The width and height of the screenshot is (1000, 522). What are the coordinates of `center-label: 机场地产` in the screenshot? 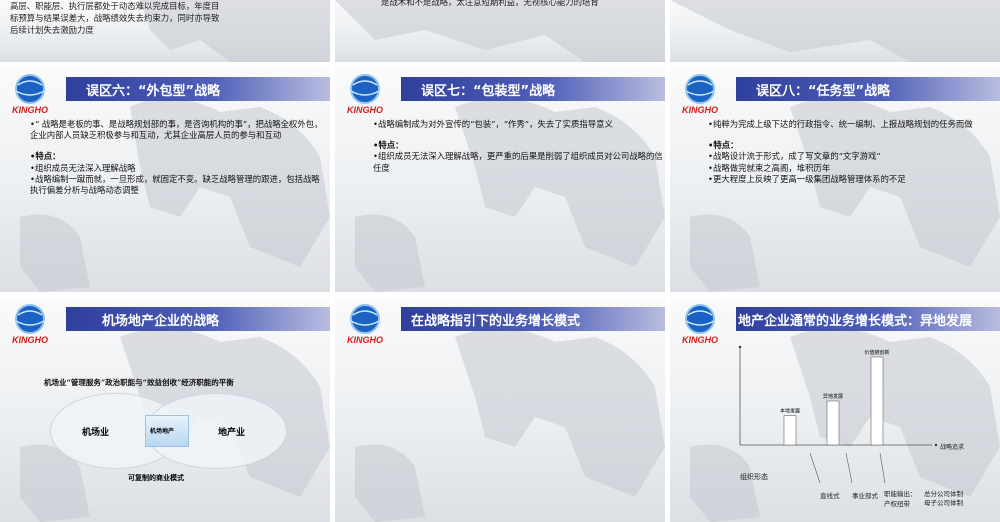 It's located at (162, 431).